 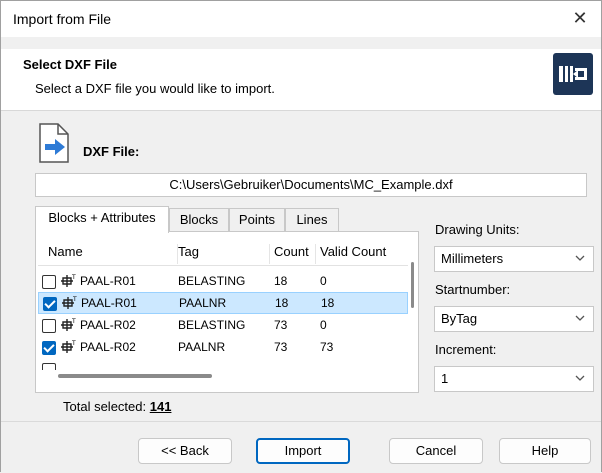 What do you see at coordinates (477, 229) in the screenshot?
I see `drawing-units-label: Drawing Units:` at bounding box center [477, 229].